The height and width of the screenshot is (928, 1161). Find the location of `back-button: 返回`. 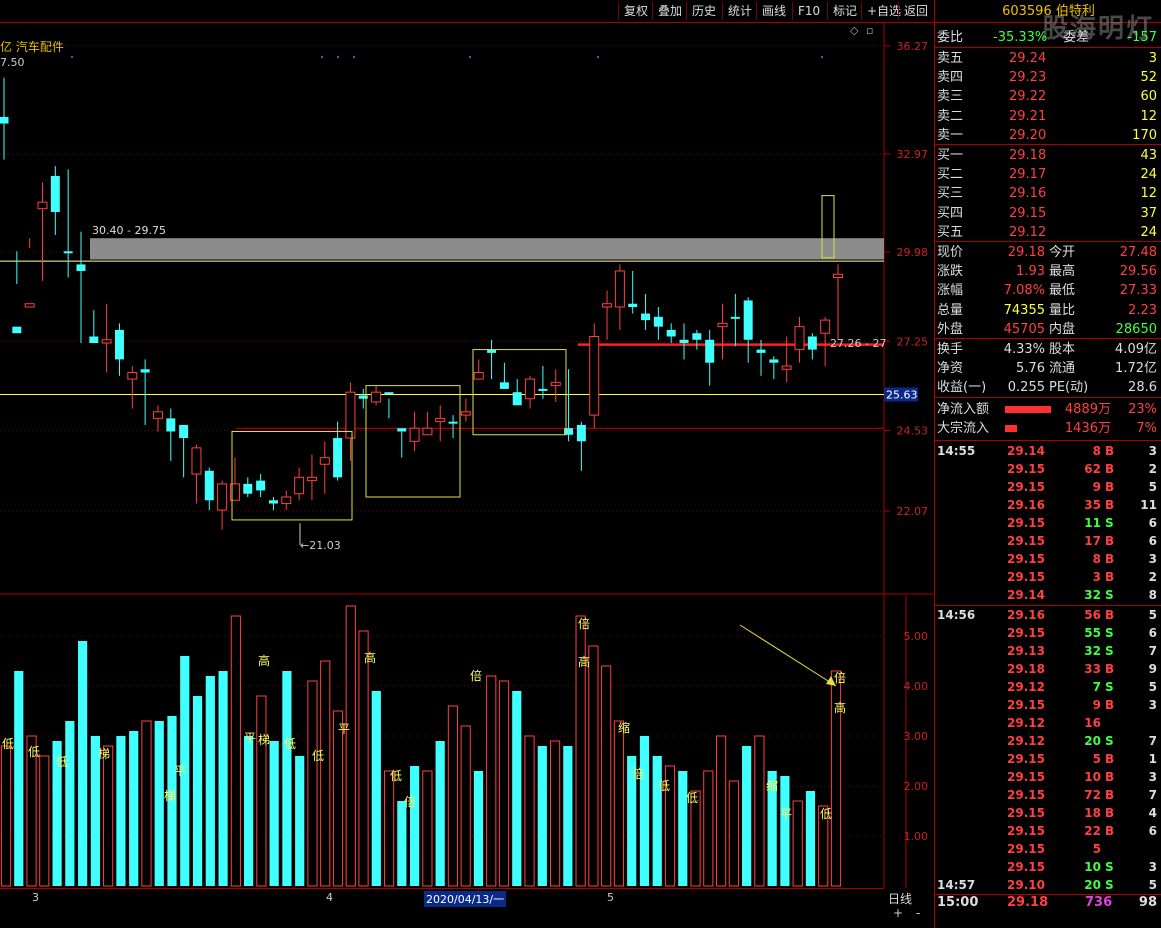

back-button: 返回 is located at coordinates (915, 11).